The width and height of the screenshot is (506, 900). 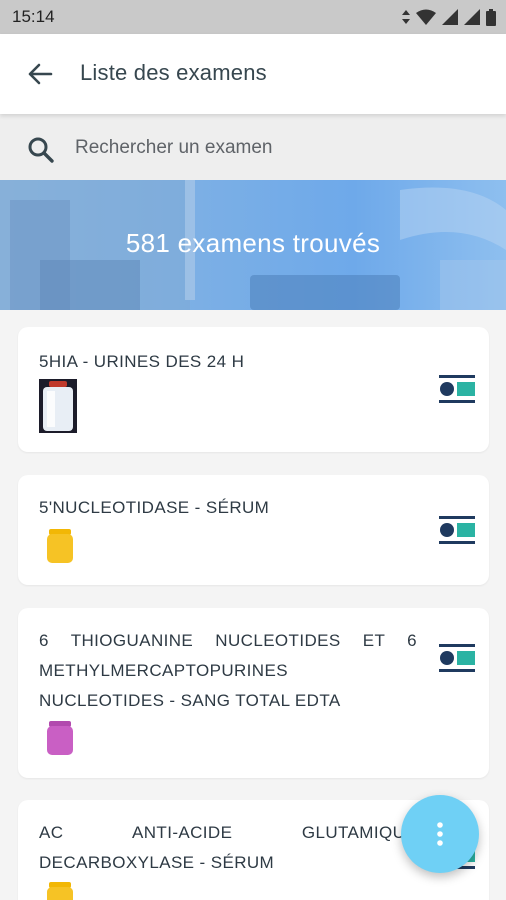 I want to click on exam-card: 5HIA - URINES DES 24 H, so click(x=253, y=389).